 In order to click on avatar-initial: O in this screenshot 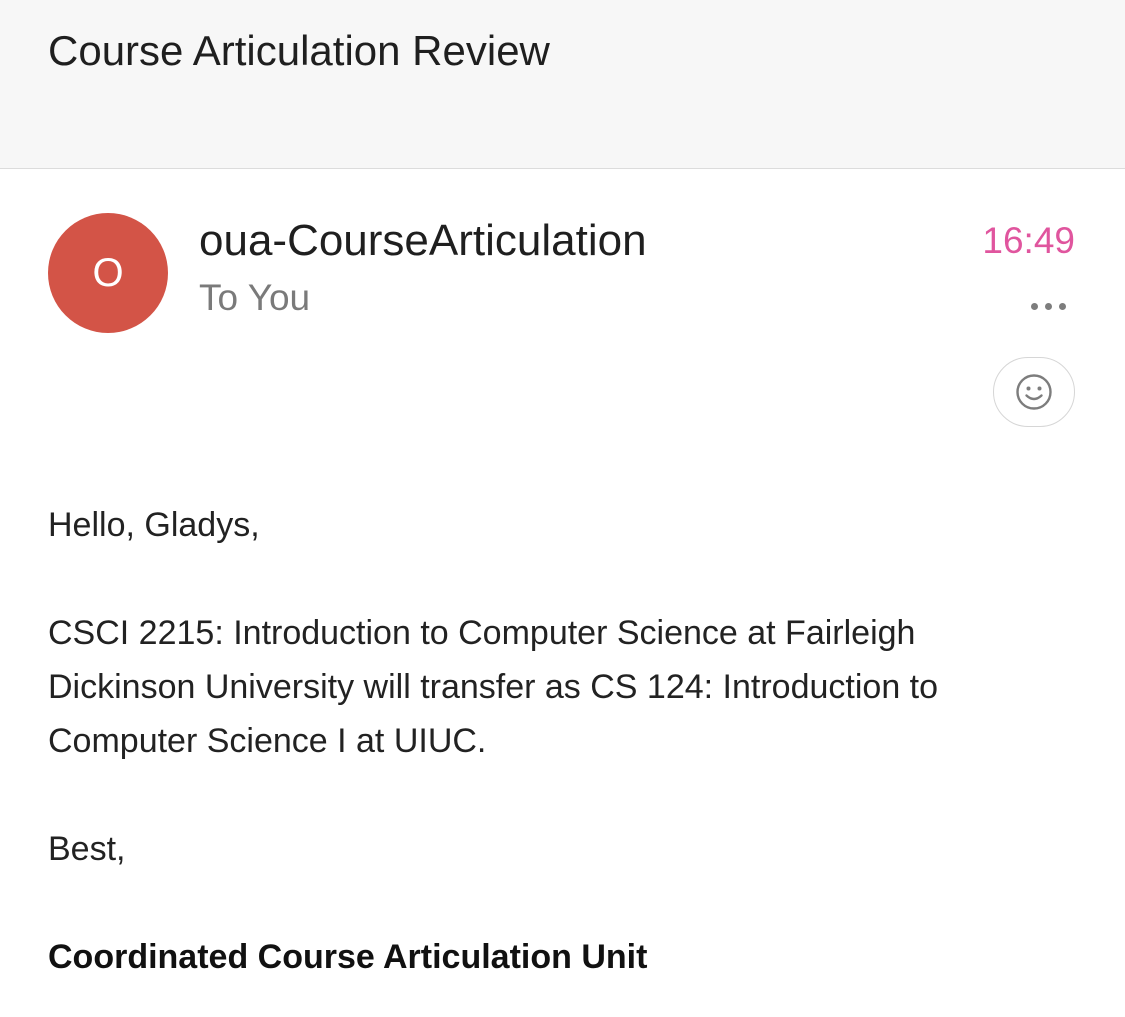, I will do `click(108, 273)`.